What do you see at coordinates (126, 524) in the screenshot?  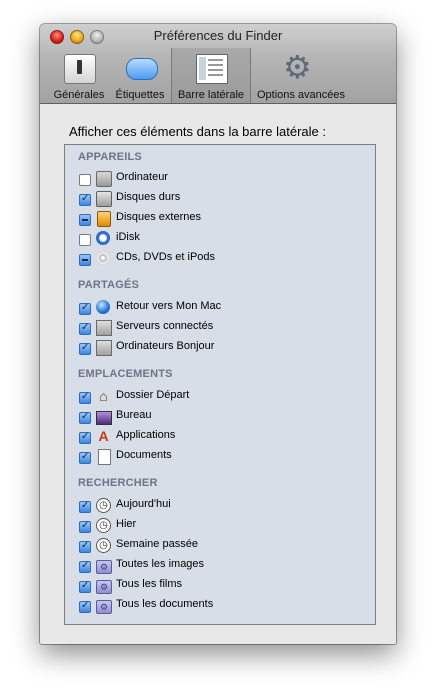 I see `item-label: Hier` at bounding box center [126, 524].